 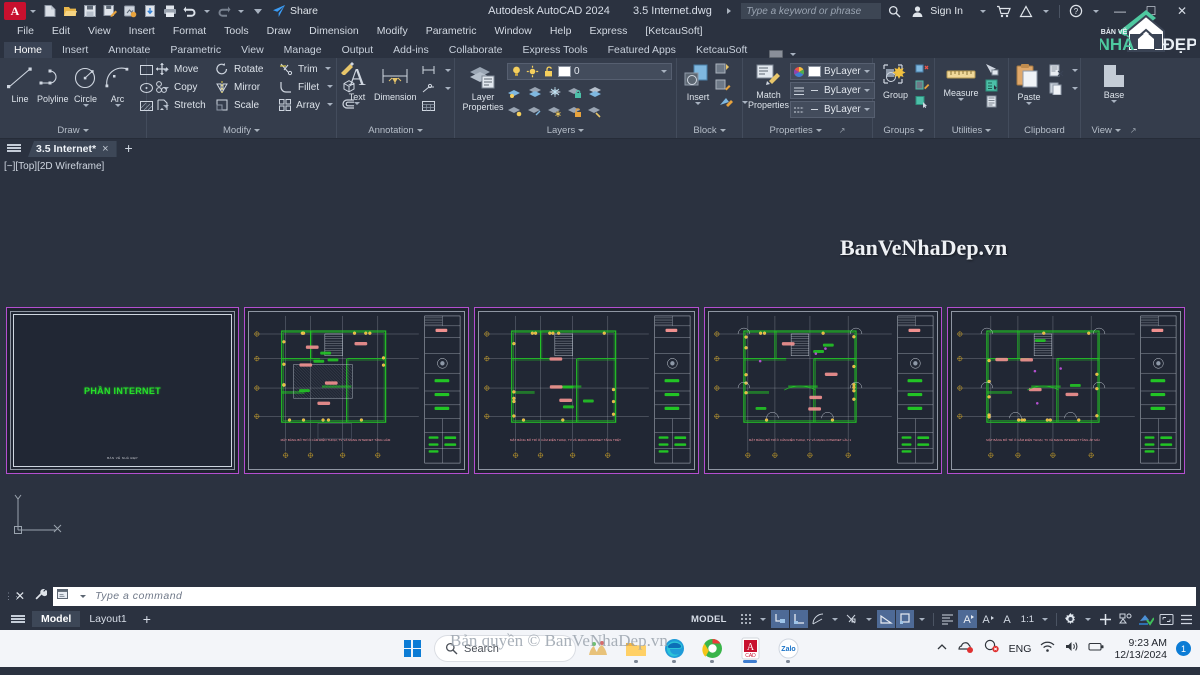 I want to click on menu-item-draw: Draw, so click(x=279, y=31).